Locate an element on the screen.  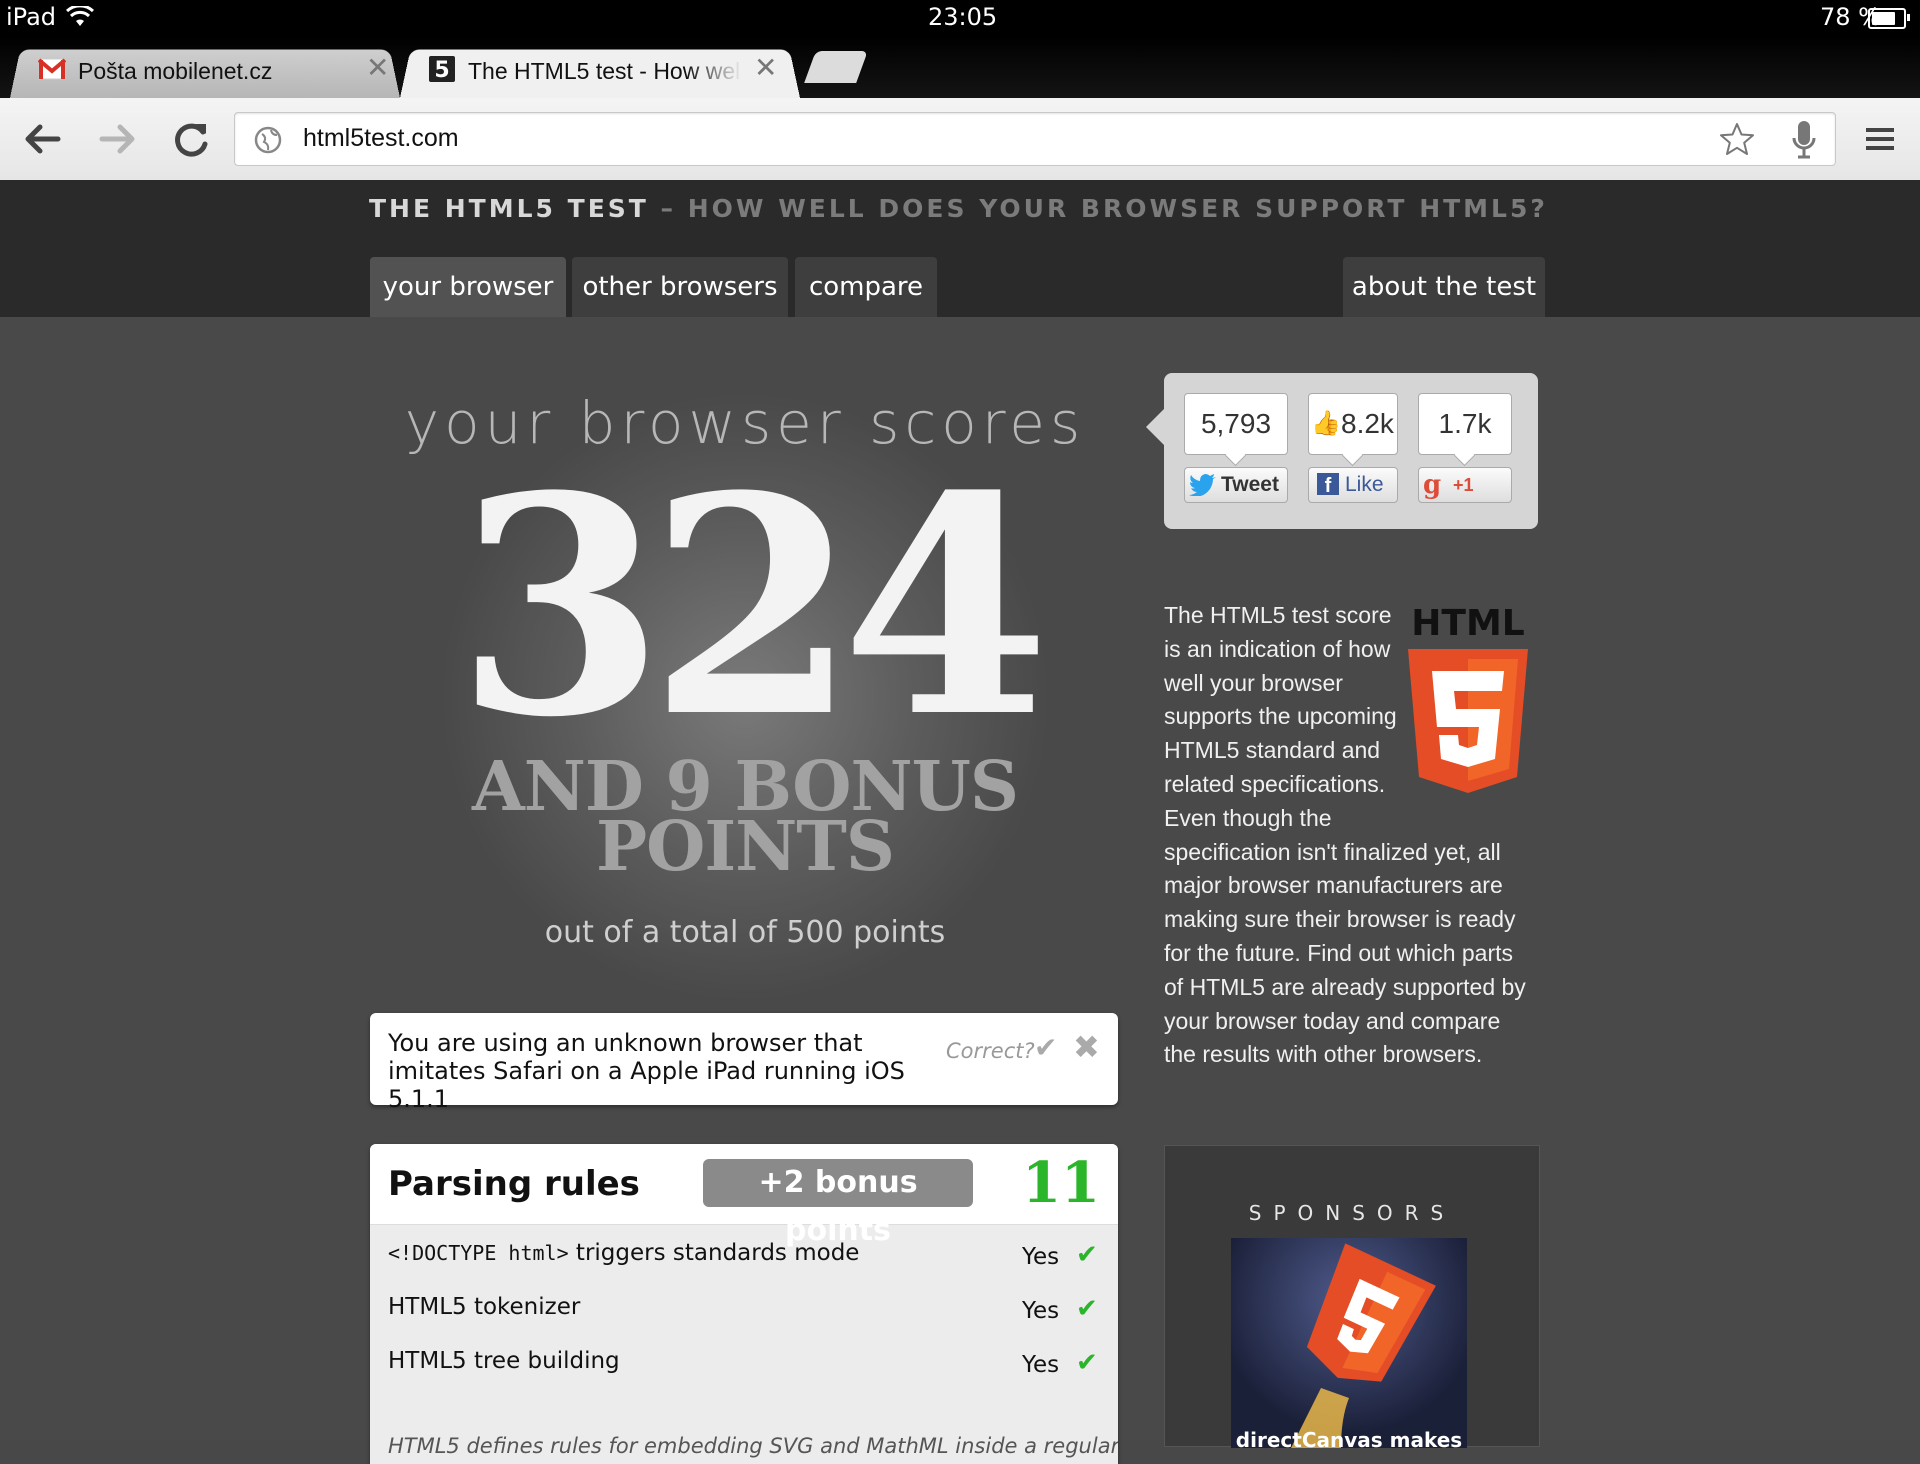
nav-compare: compare is located at coordinates (866, 287).